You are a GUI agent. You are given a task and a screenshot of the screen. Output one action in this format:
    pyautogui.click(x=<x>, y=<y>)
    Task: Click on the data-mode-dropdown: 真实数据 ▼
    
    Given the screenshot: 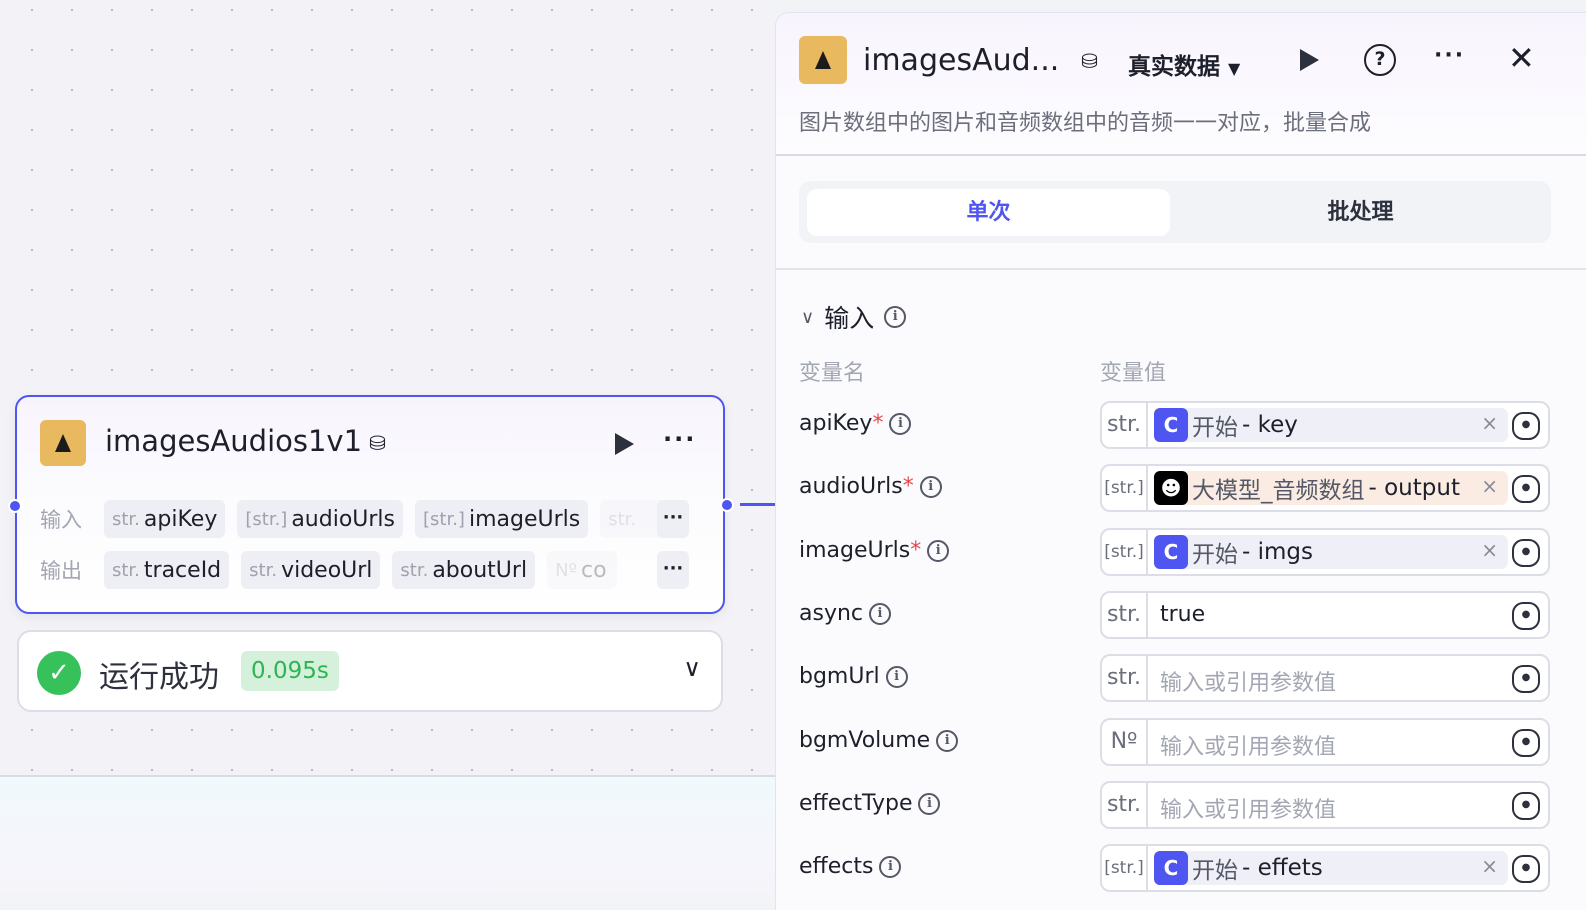 What is the action you would take?
    pyautogui.click(x=1184, y=64)
    